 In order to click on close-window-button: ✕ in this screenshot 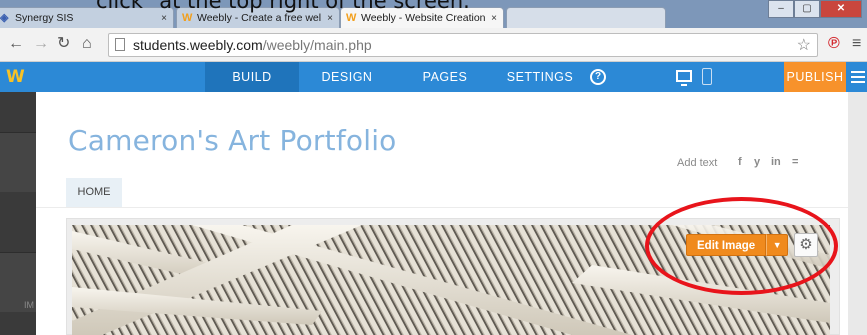, I will do `click(841, 9)`.